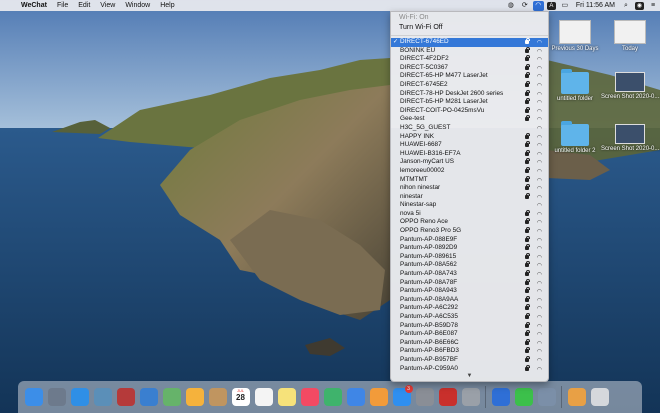 The image size is (660, 413). I want to click on wifi-network-item: ✓ DIRECT-6746ED ◠, so click(469, 42).